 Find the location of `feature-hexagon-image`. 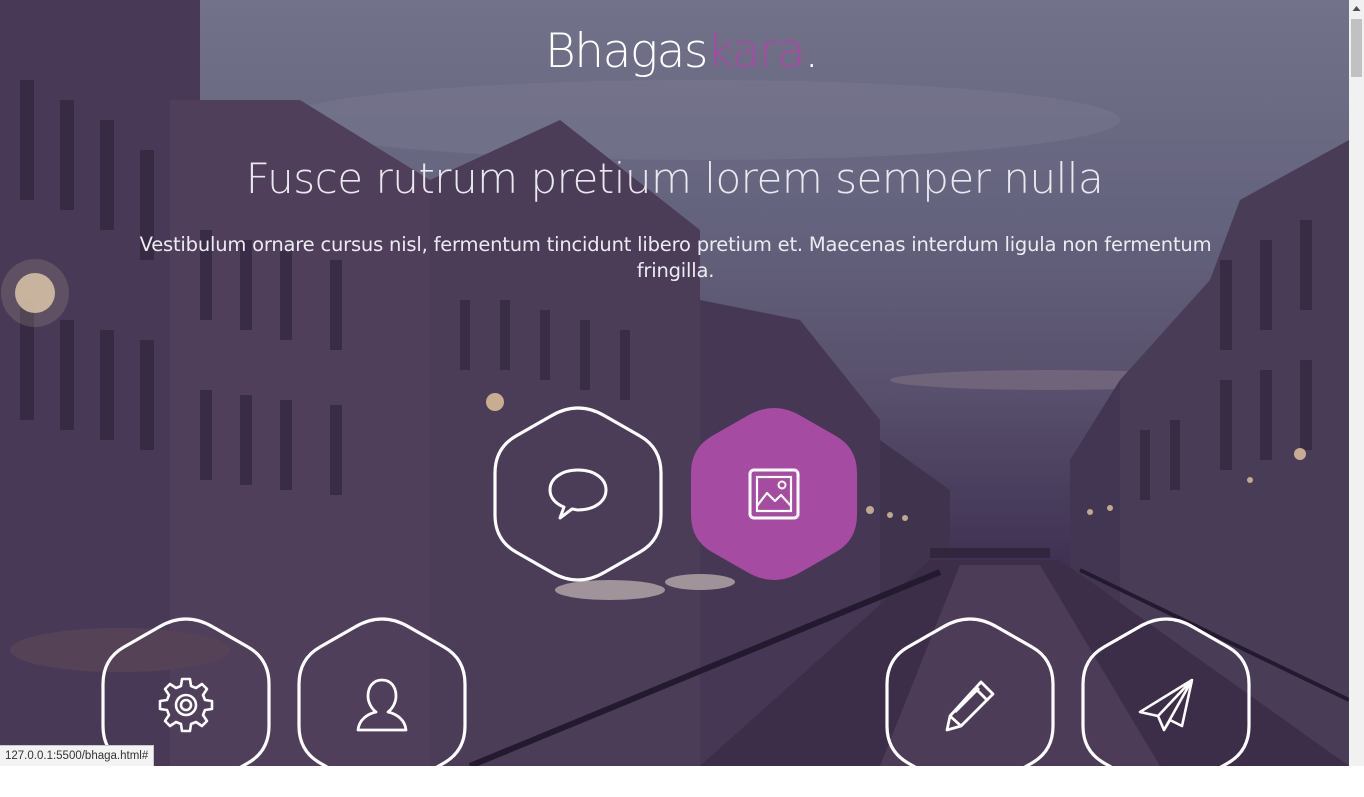

feature-hexagon-image is located at coordinates (774, 494).